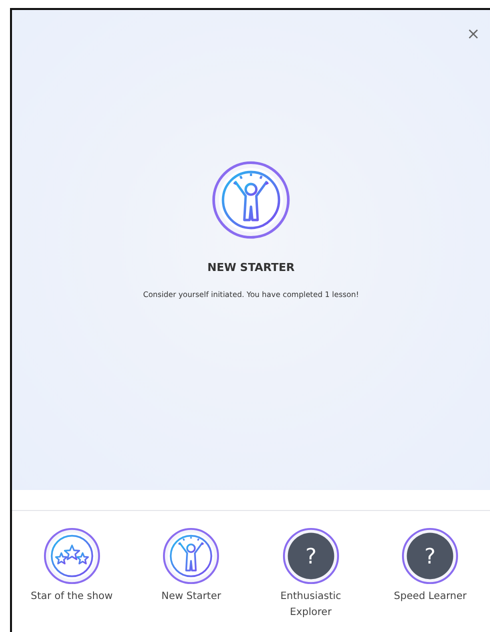  I want to click on close-button: ×, so click(473, 34).